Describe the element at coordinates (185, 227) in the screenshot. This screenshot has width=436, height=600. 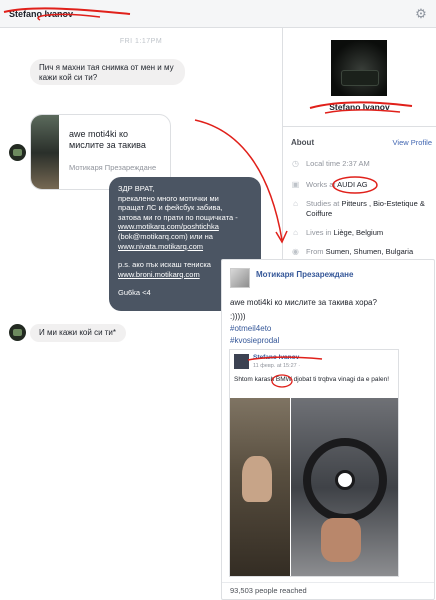
I see `message-link: www.motikarq.com/poshtichka` at that location.